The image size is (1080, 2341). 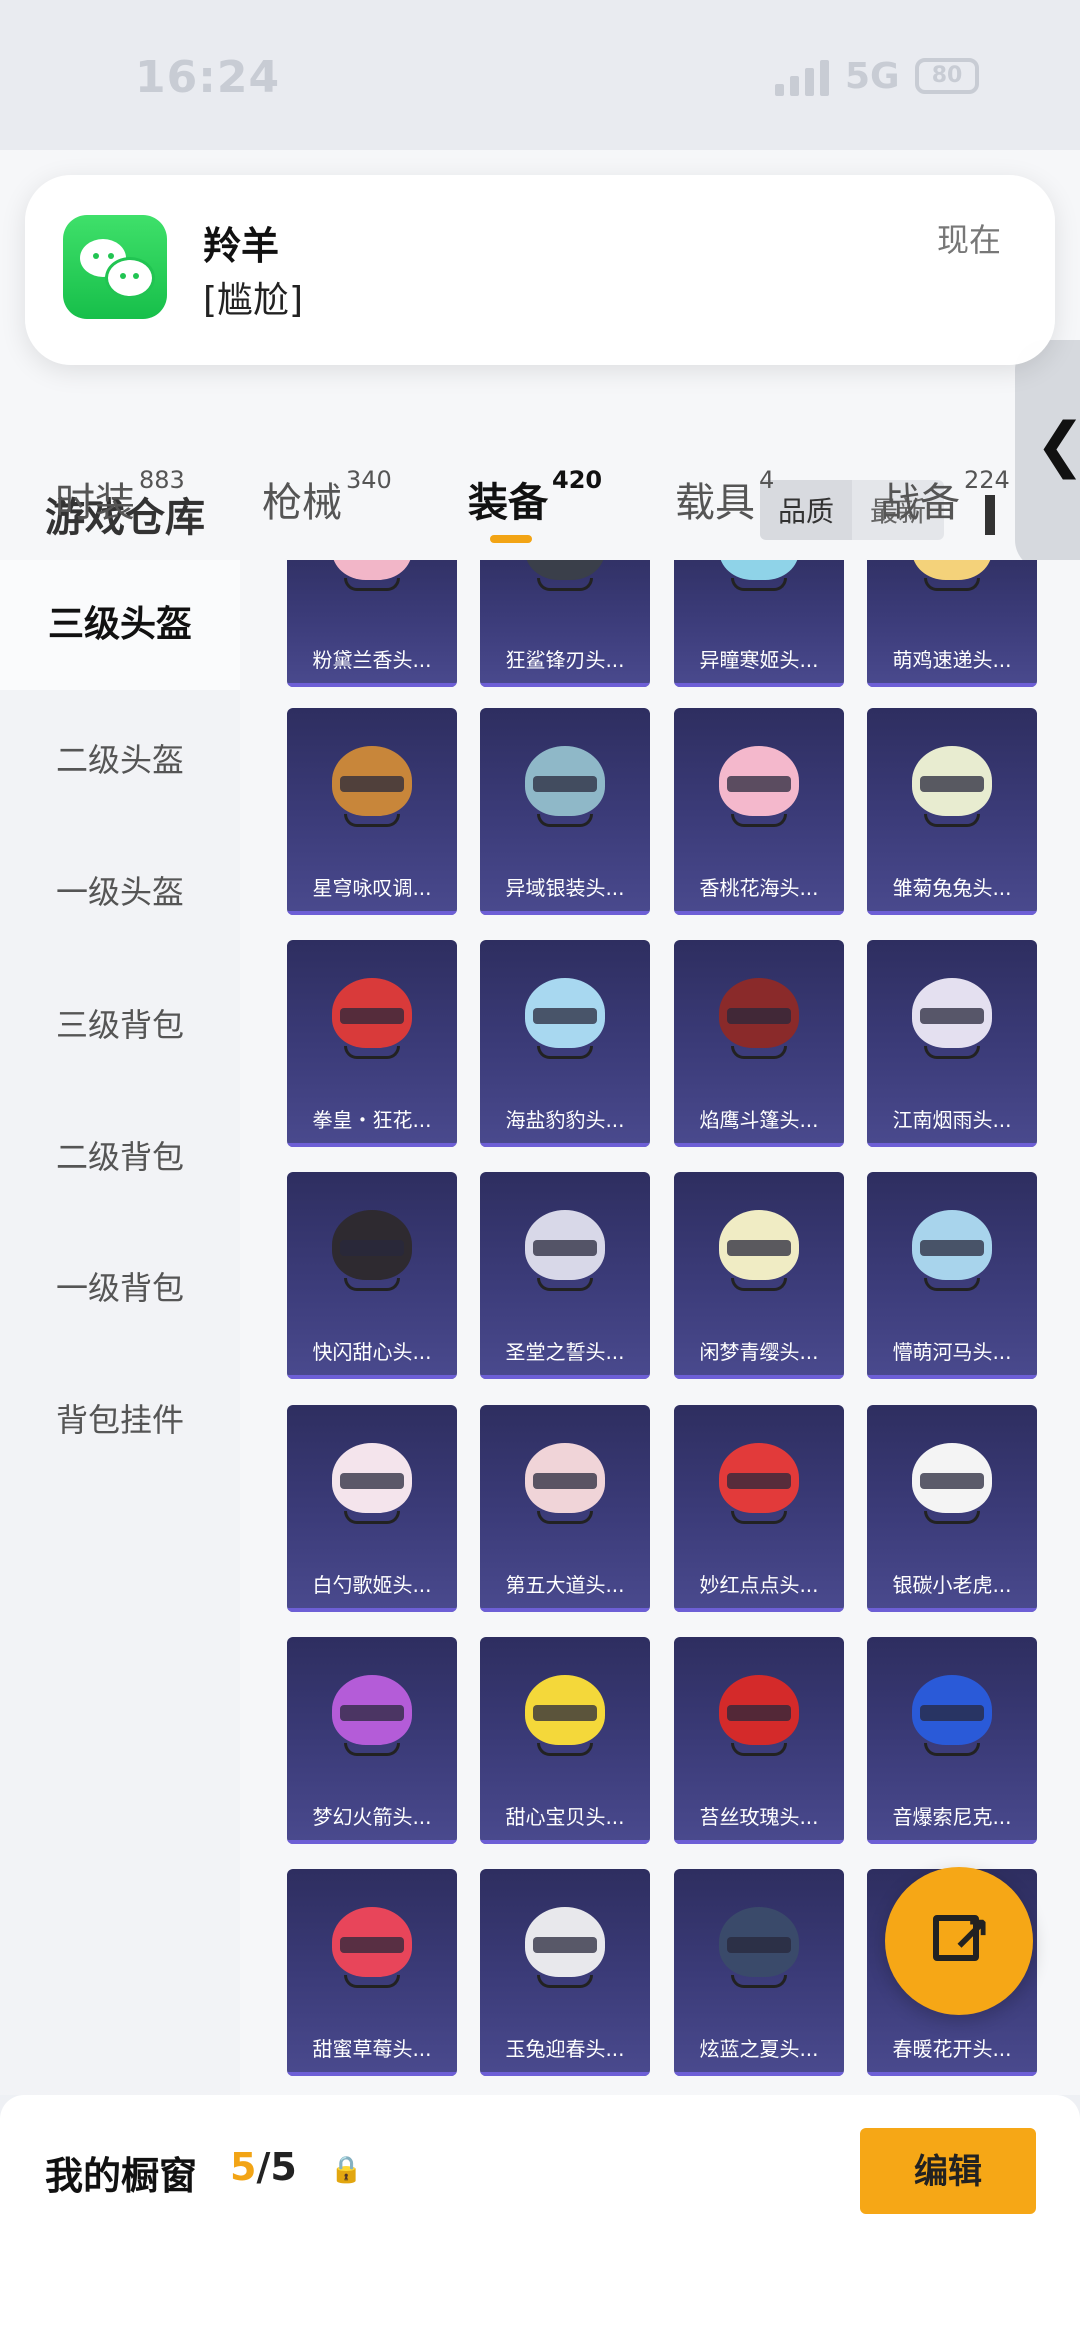 What do you see at coordinates (120, 497) in the screenshot?
I see `tab-fashion: 时装 883` at bounding box center [120, 497].